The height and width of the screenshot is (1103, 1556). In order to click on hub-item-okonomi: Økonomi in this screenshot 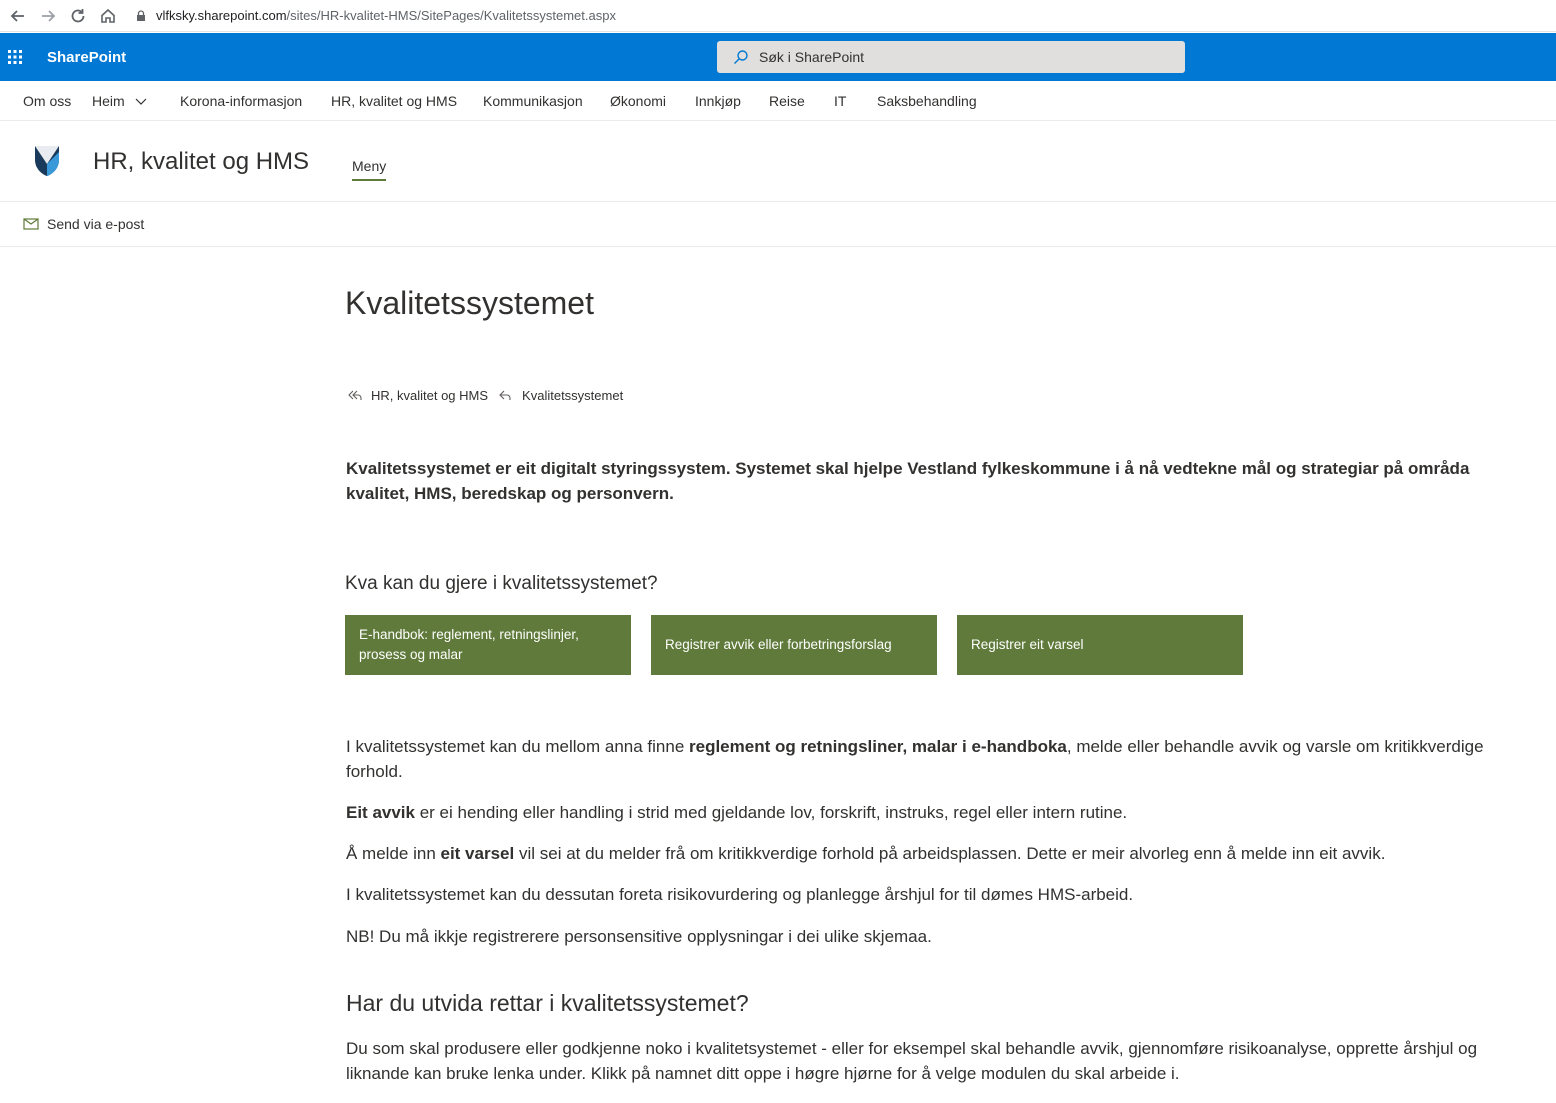, I will do `click(638, 101)`.